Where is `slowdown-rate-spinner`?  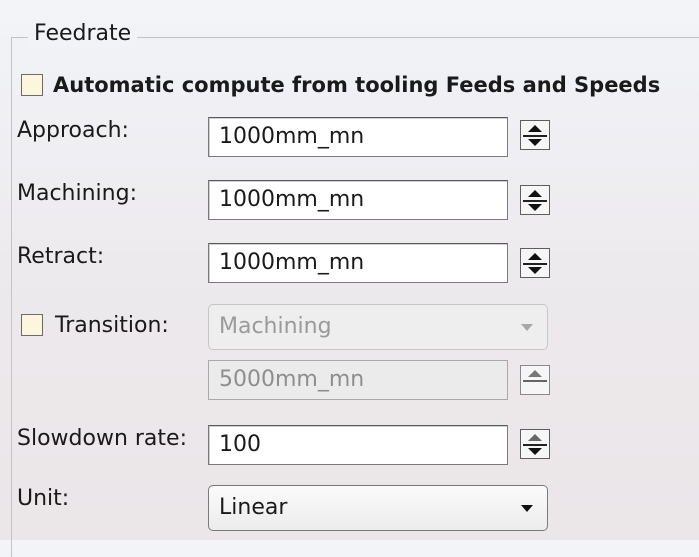 slowdown-rate-spinner is located at coordinates (535, 444).